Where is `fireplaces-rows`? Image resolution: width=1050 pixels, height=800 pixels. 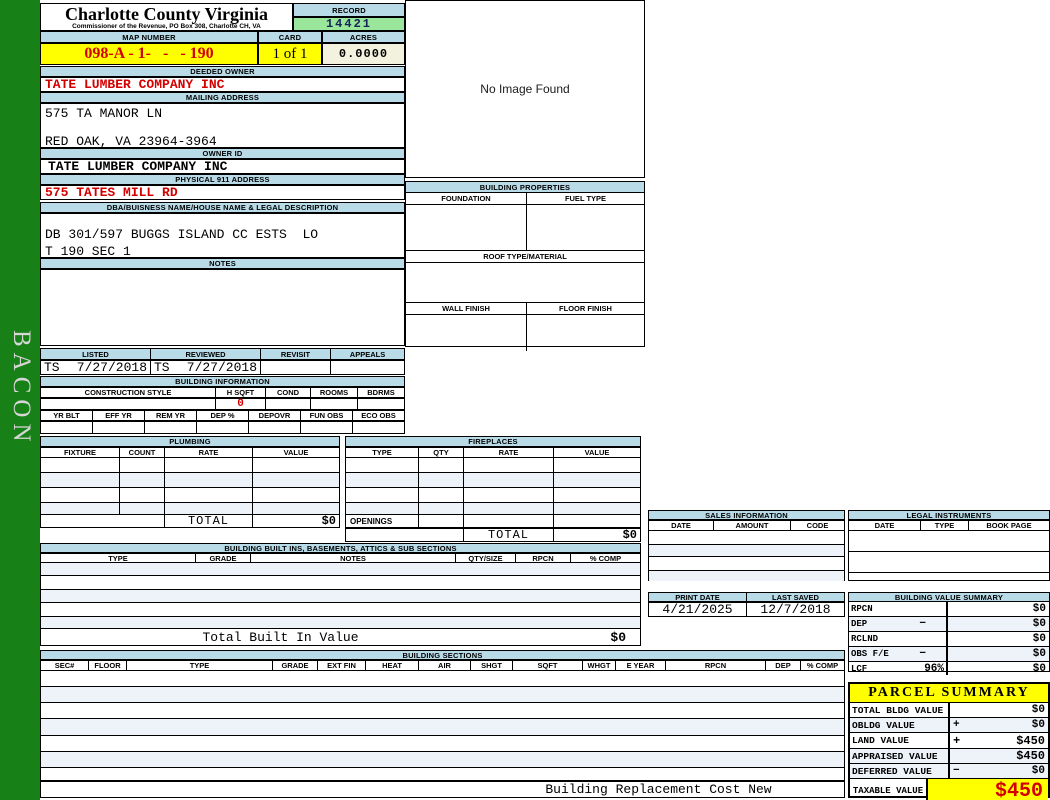 fireplaces-rows is located at coordinates (493, 487).